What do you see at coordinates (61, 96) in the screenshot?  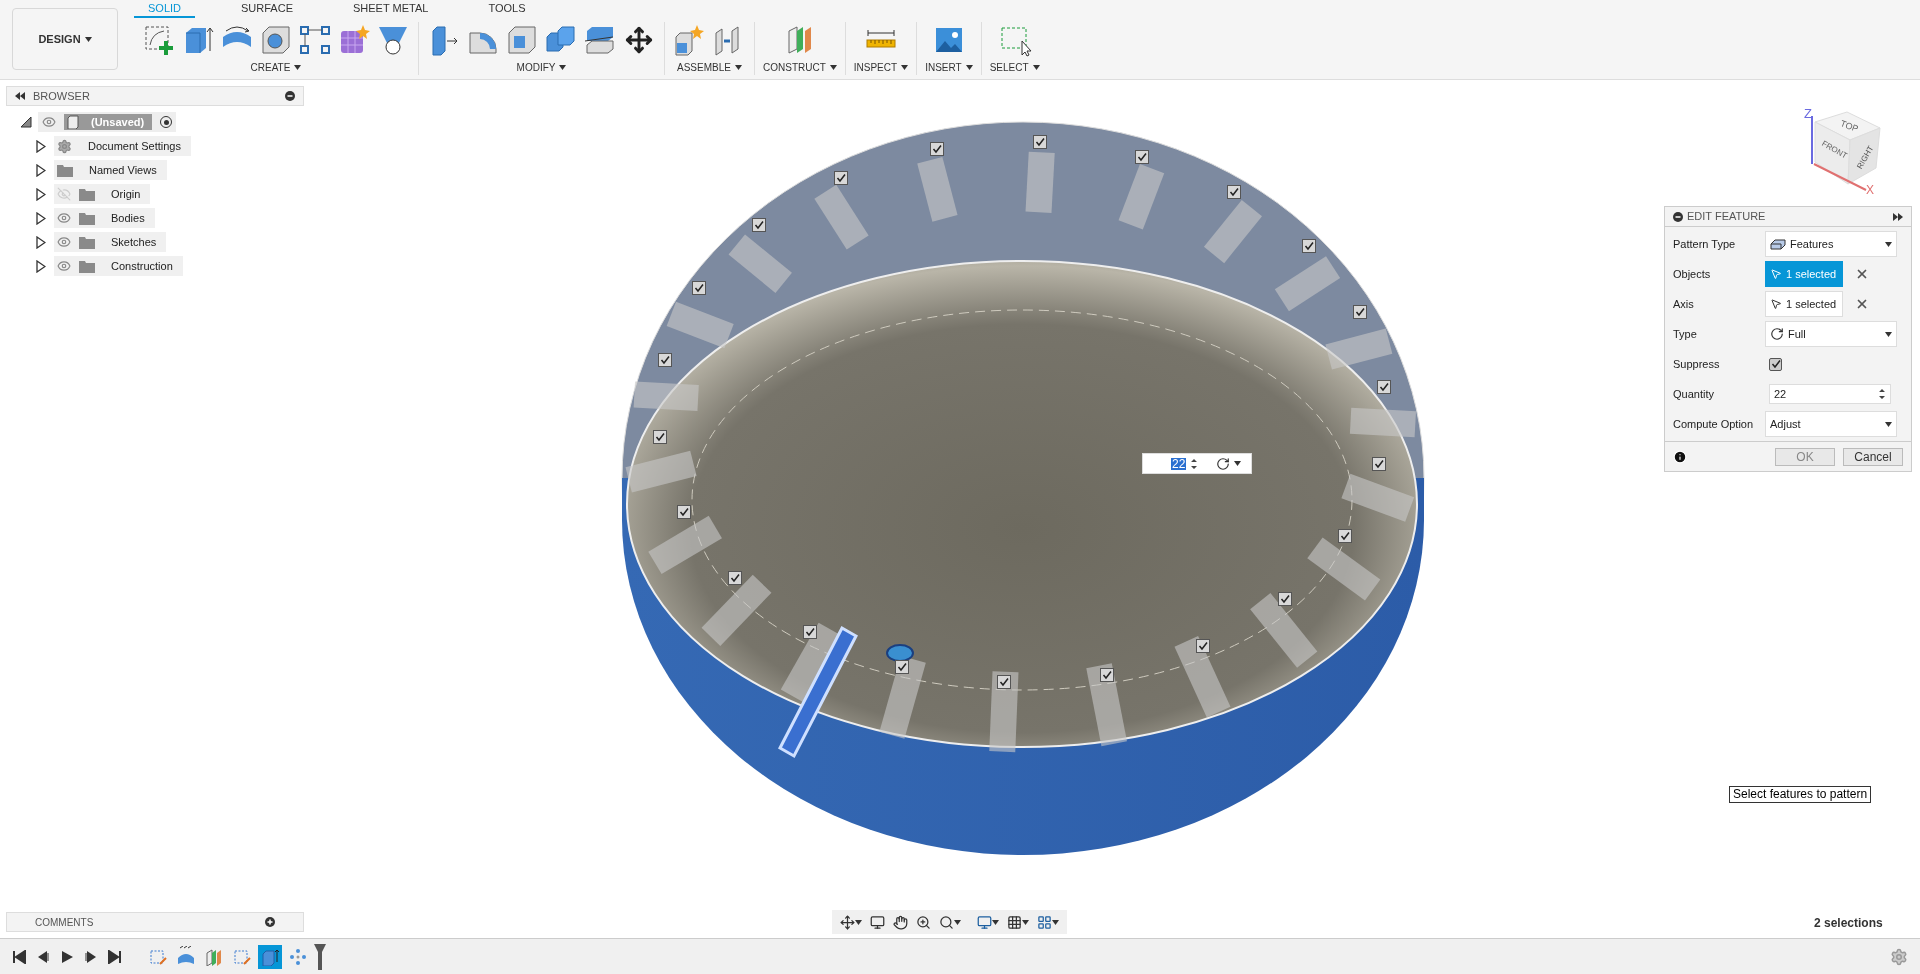 I see `panel-title: BROWSER` at bounding box center [61, 96].